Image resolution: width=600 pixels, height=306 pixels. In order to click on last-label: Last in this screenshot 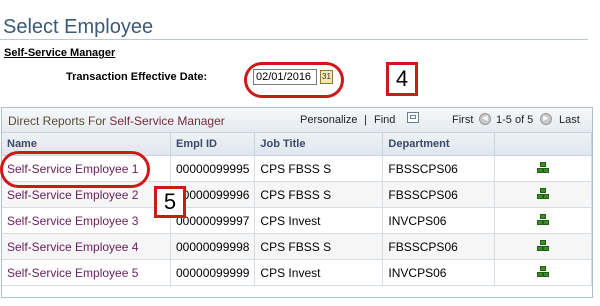, I will do `click(569, 120)`.